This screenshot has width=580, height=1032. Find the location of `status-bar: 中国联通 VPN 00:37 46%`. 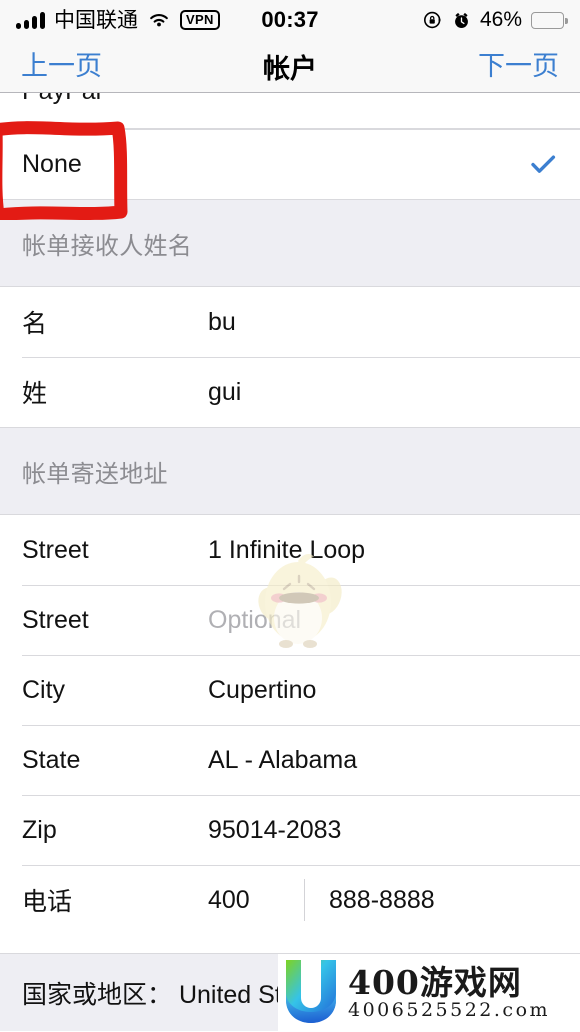

status-bar: 中国联通 VPN 00:37 46% is located at coordinates (290, 20).